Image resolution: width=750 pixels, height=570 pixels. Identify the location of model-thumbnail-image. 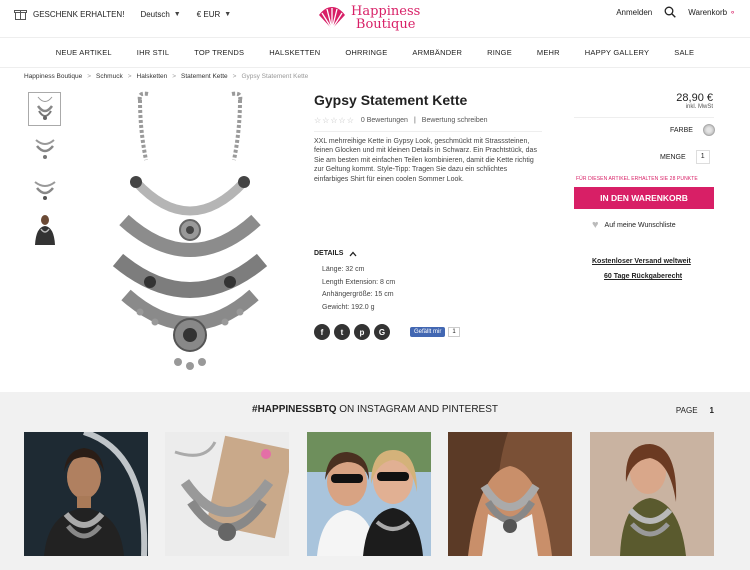
(44, 229).